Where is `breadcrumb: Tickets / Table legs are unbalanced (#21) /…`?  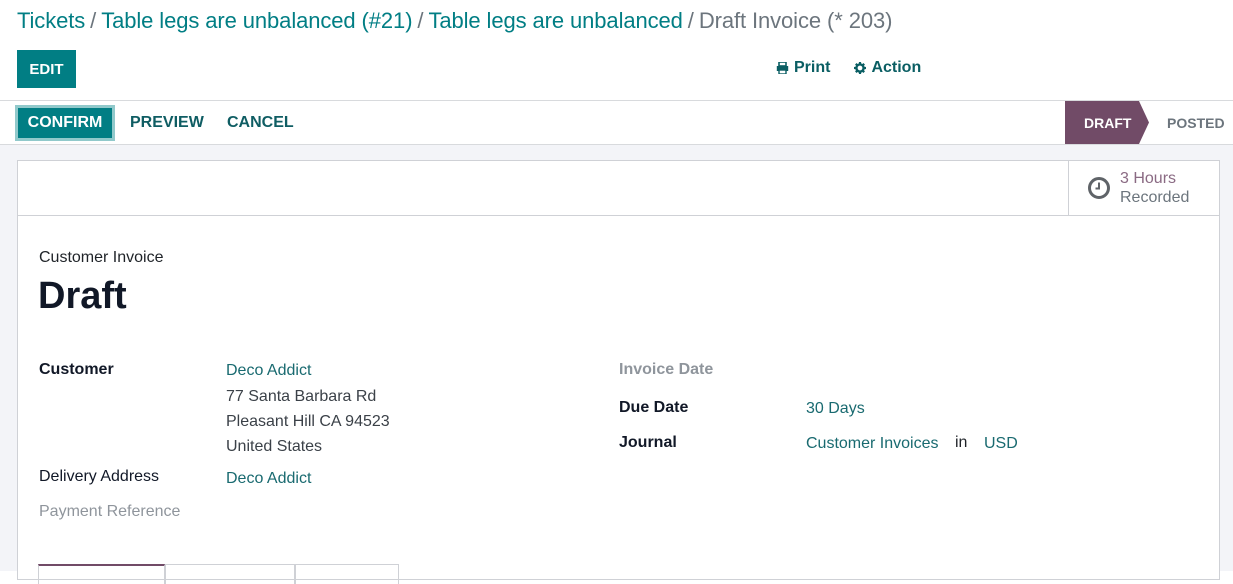
breadcrumb: Tickets / Table legs are unbalanced (#21) /… is located at coordinates (454, 21).